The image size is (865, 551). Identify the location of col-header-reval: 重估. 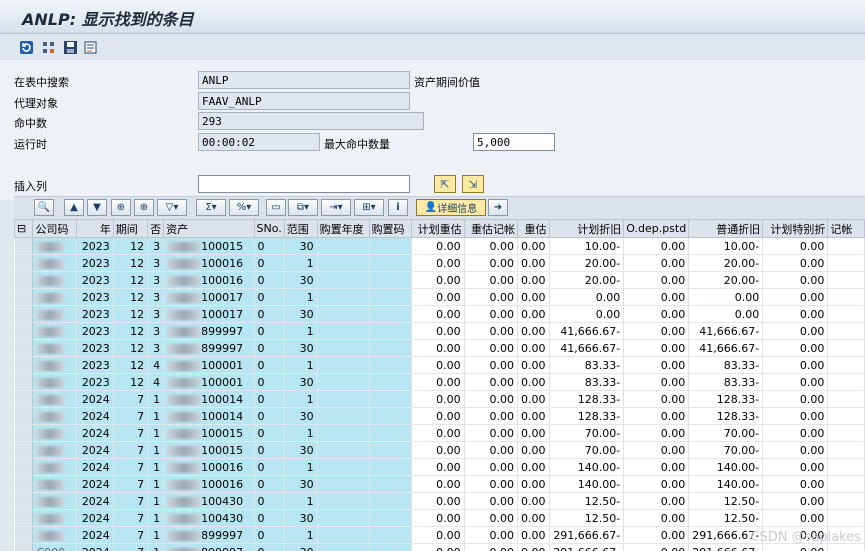
(533, 228).